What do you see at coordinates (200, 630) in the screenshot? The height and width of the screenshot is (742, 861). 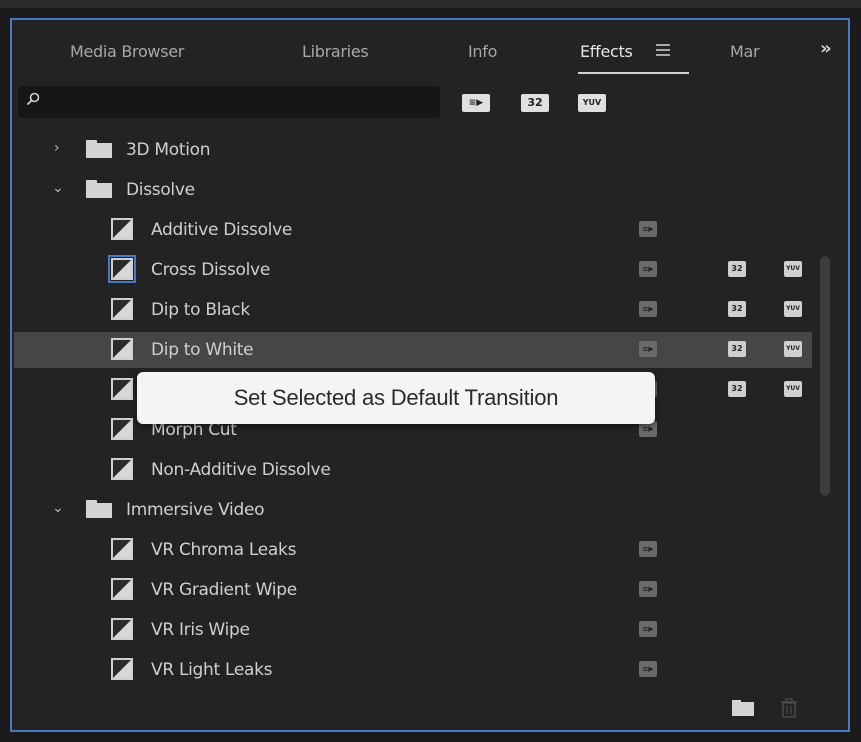 I see `effect-label: VR Iris Wipe` at bounding box center [200, 630].